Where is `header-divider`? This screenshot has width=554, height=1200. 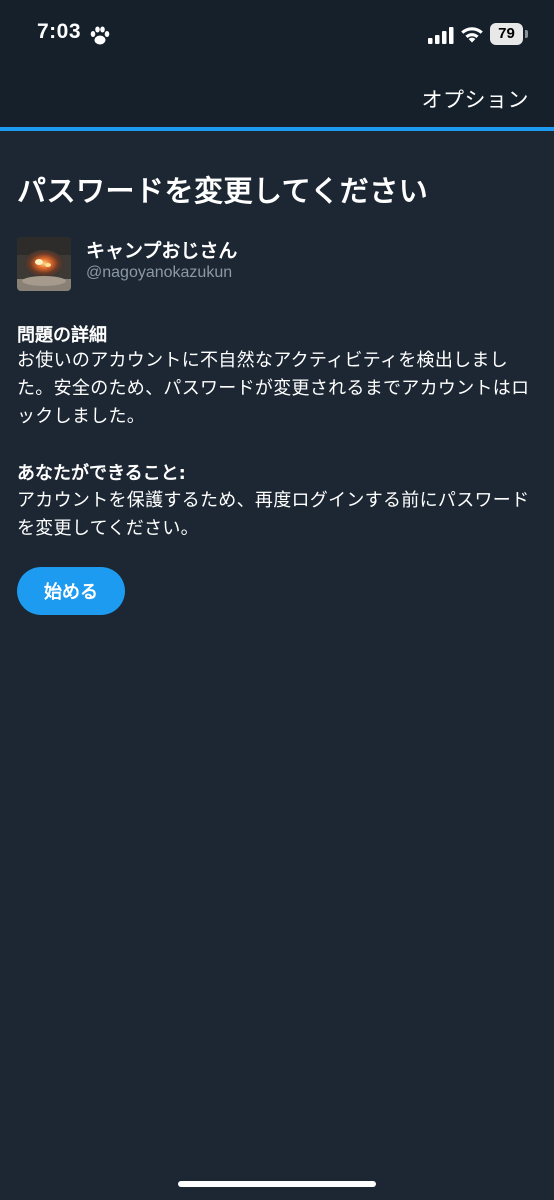
header-divider is located at coordinates (277, 129).